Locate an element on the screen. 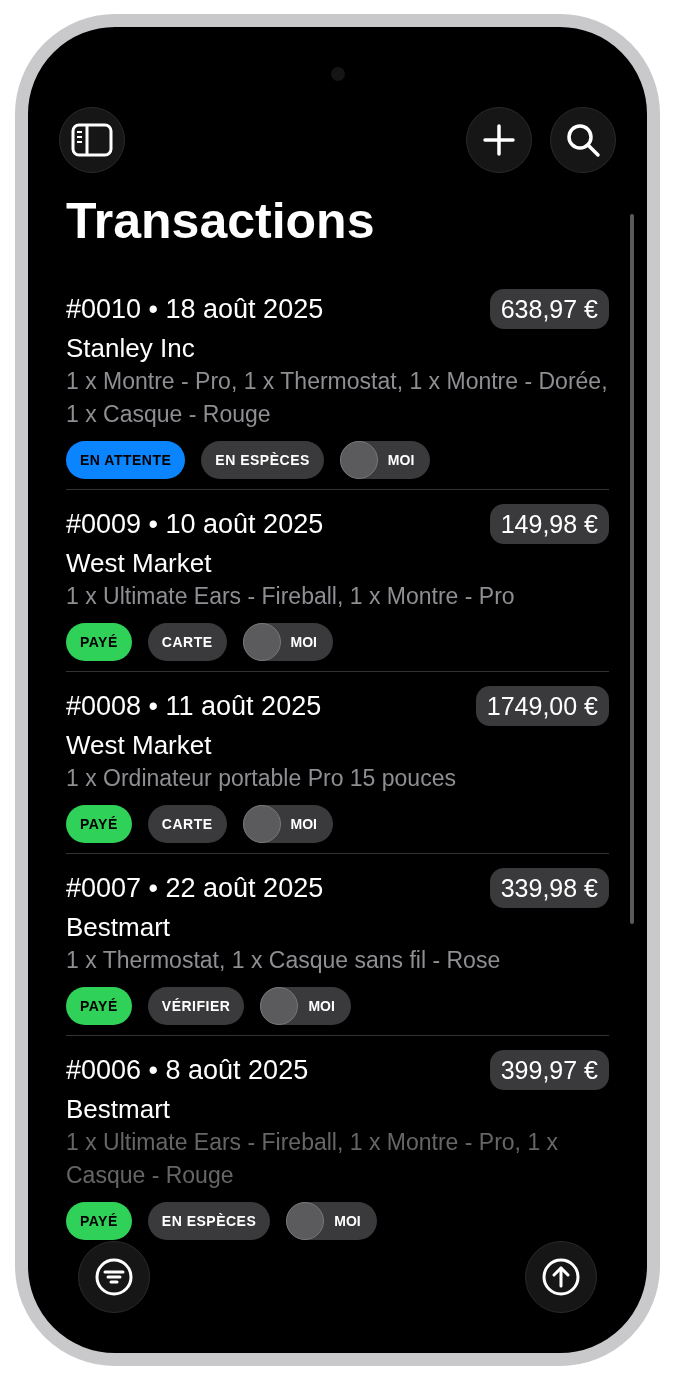  payment-tag: VÉRIFIER is located at coordinates (196, 1006).